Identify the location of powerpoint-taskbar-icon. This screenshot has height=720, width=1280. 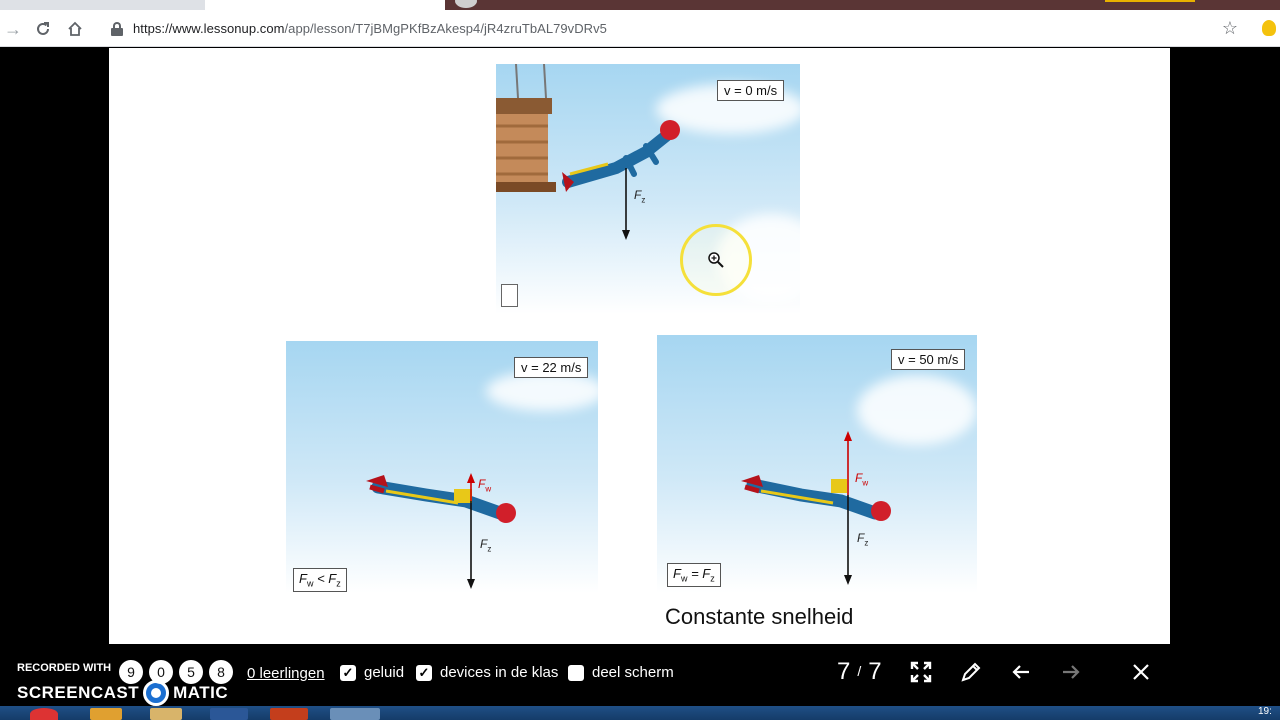
(289, 714).